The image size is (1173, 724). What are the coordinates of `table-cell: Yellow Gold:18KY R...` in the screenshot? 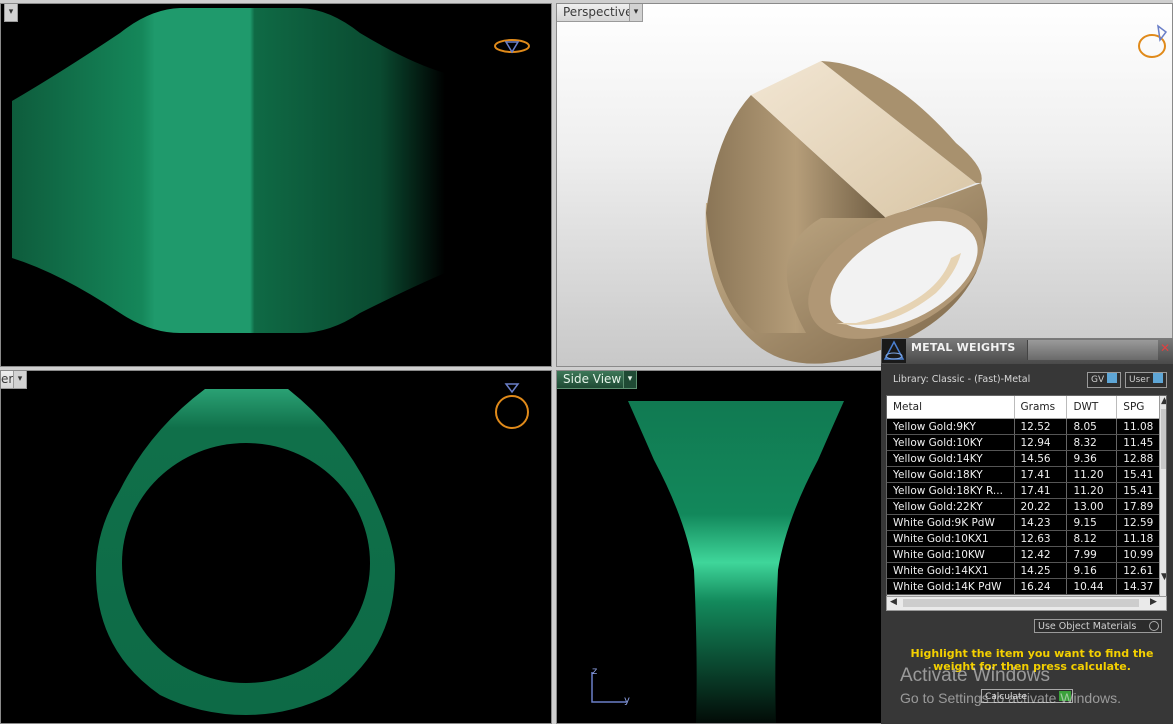 It's located at (951, 490).